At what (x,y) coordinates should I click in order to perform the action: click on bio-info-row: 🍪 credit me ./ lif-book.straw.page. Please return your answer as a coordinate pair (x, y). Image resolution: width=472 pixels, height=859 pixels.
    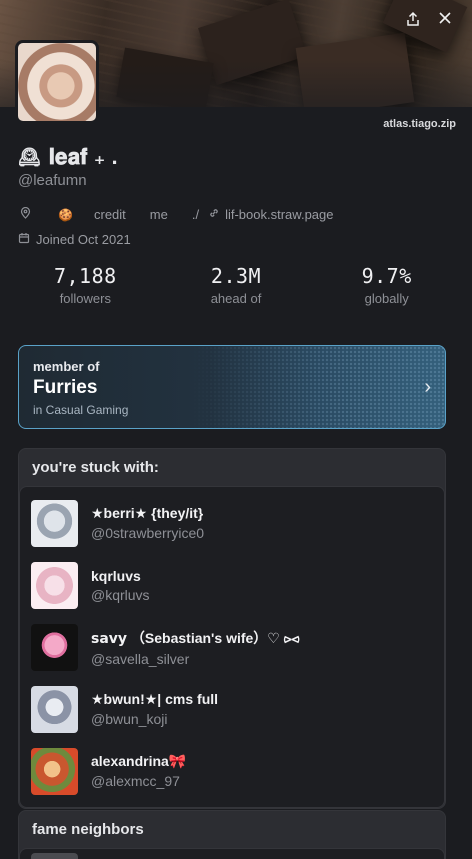
    Looking at the image, I should click on (176, 214).